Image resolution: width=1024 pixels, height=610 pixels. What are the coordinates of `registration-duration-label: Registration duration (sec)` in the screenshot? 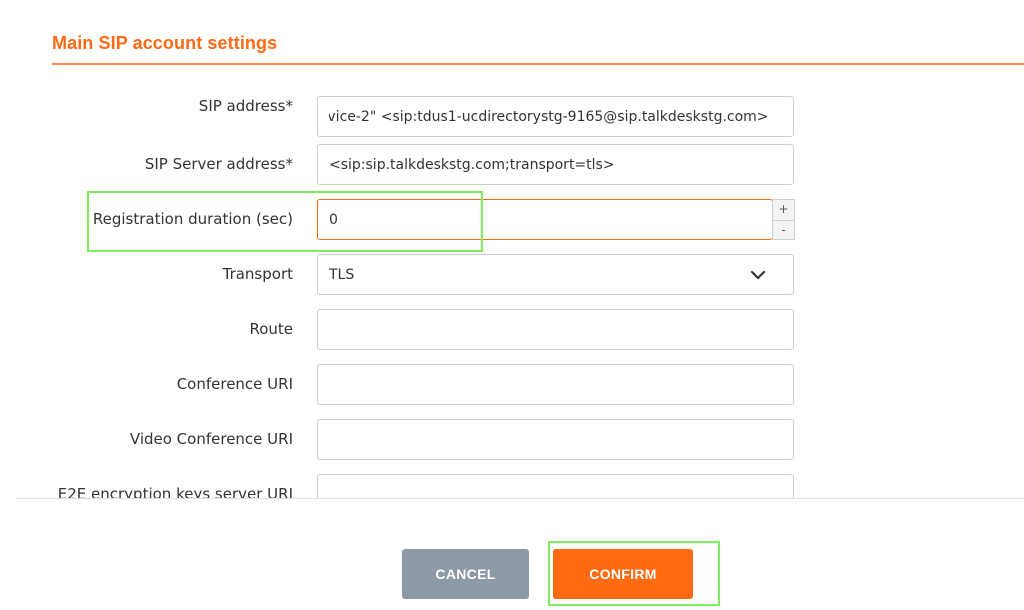 It's located at (192, 219).